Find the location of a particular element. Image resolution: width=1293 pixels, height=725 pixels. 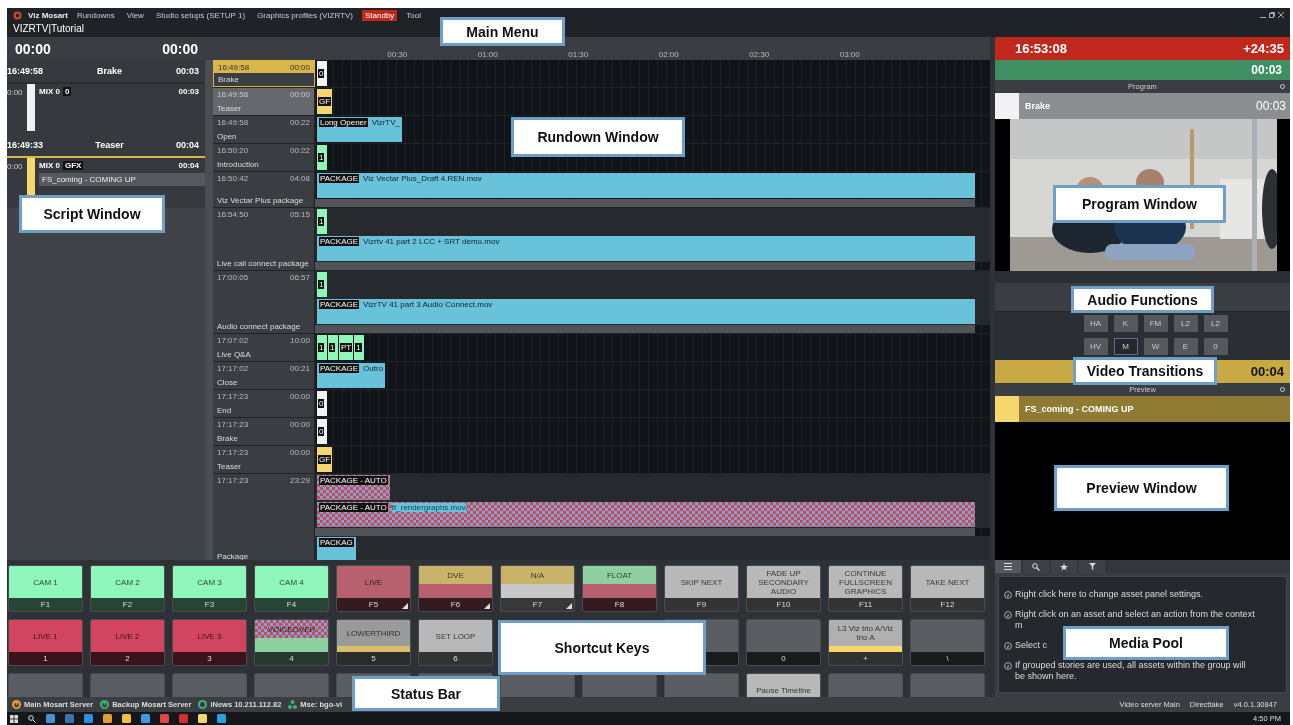

shortcut-key: L3 Viz trio A/Viz trio A + is located at coordinates (865, 642).